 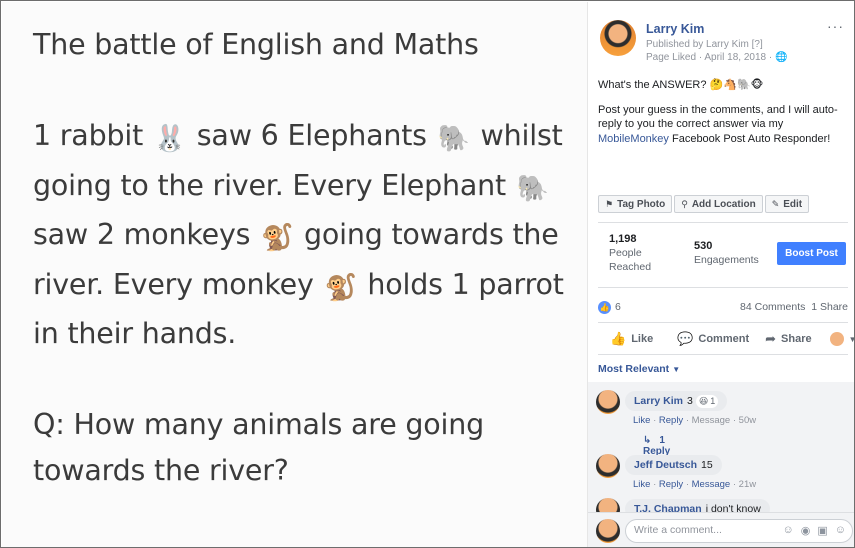 I want to click on author-avatar, so click(x=618, y=38).